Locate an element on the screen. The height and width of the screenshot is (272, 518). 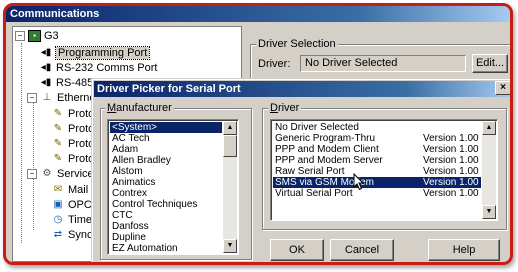
sync-icon: ⇄ is located at coordinates (58, 235).